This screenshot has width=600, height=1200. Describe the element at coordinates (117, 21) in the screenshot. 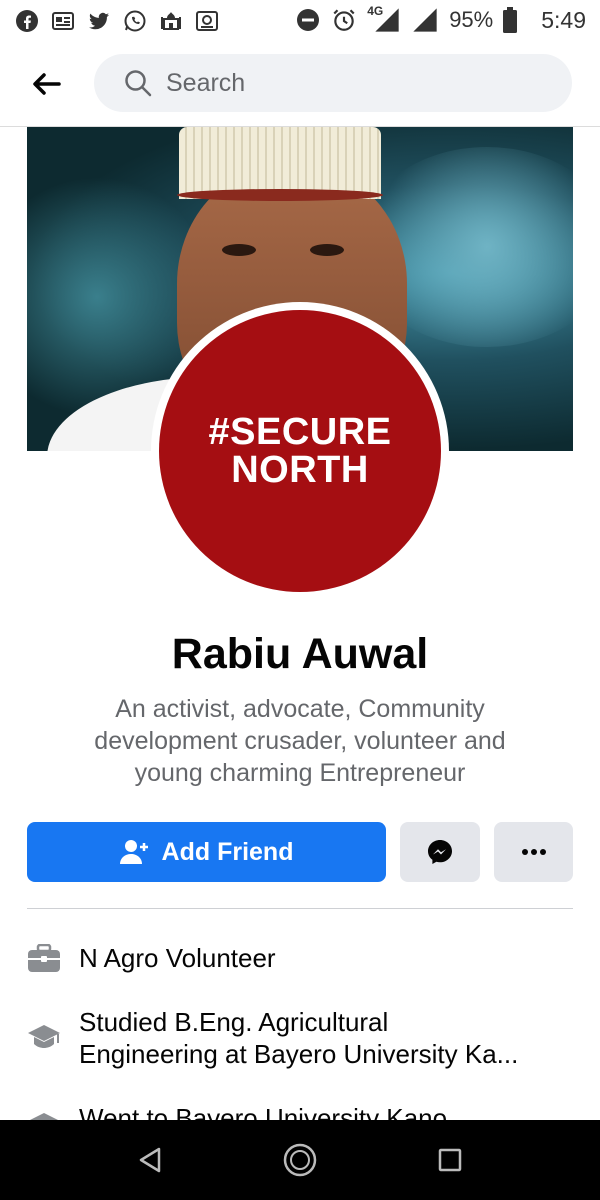

I see `notification-icons` at that location.